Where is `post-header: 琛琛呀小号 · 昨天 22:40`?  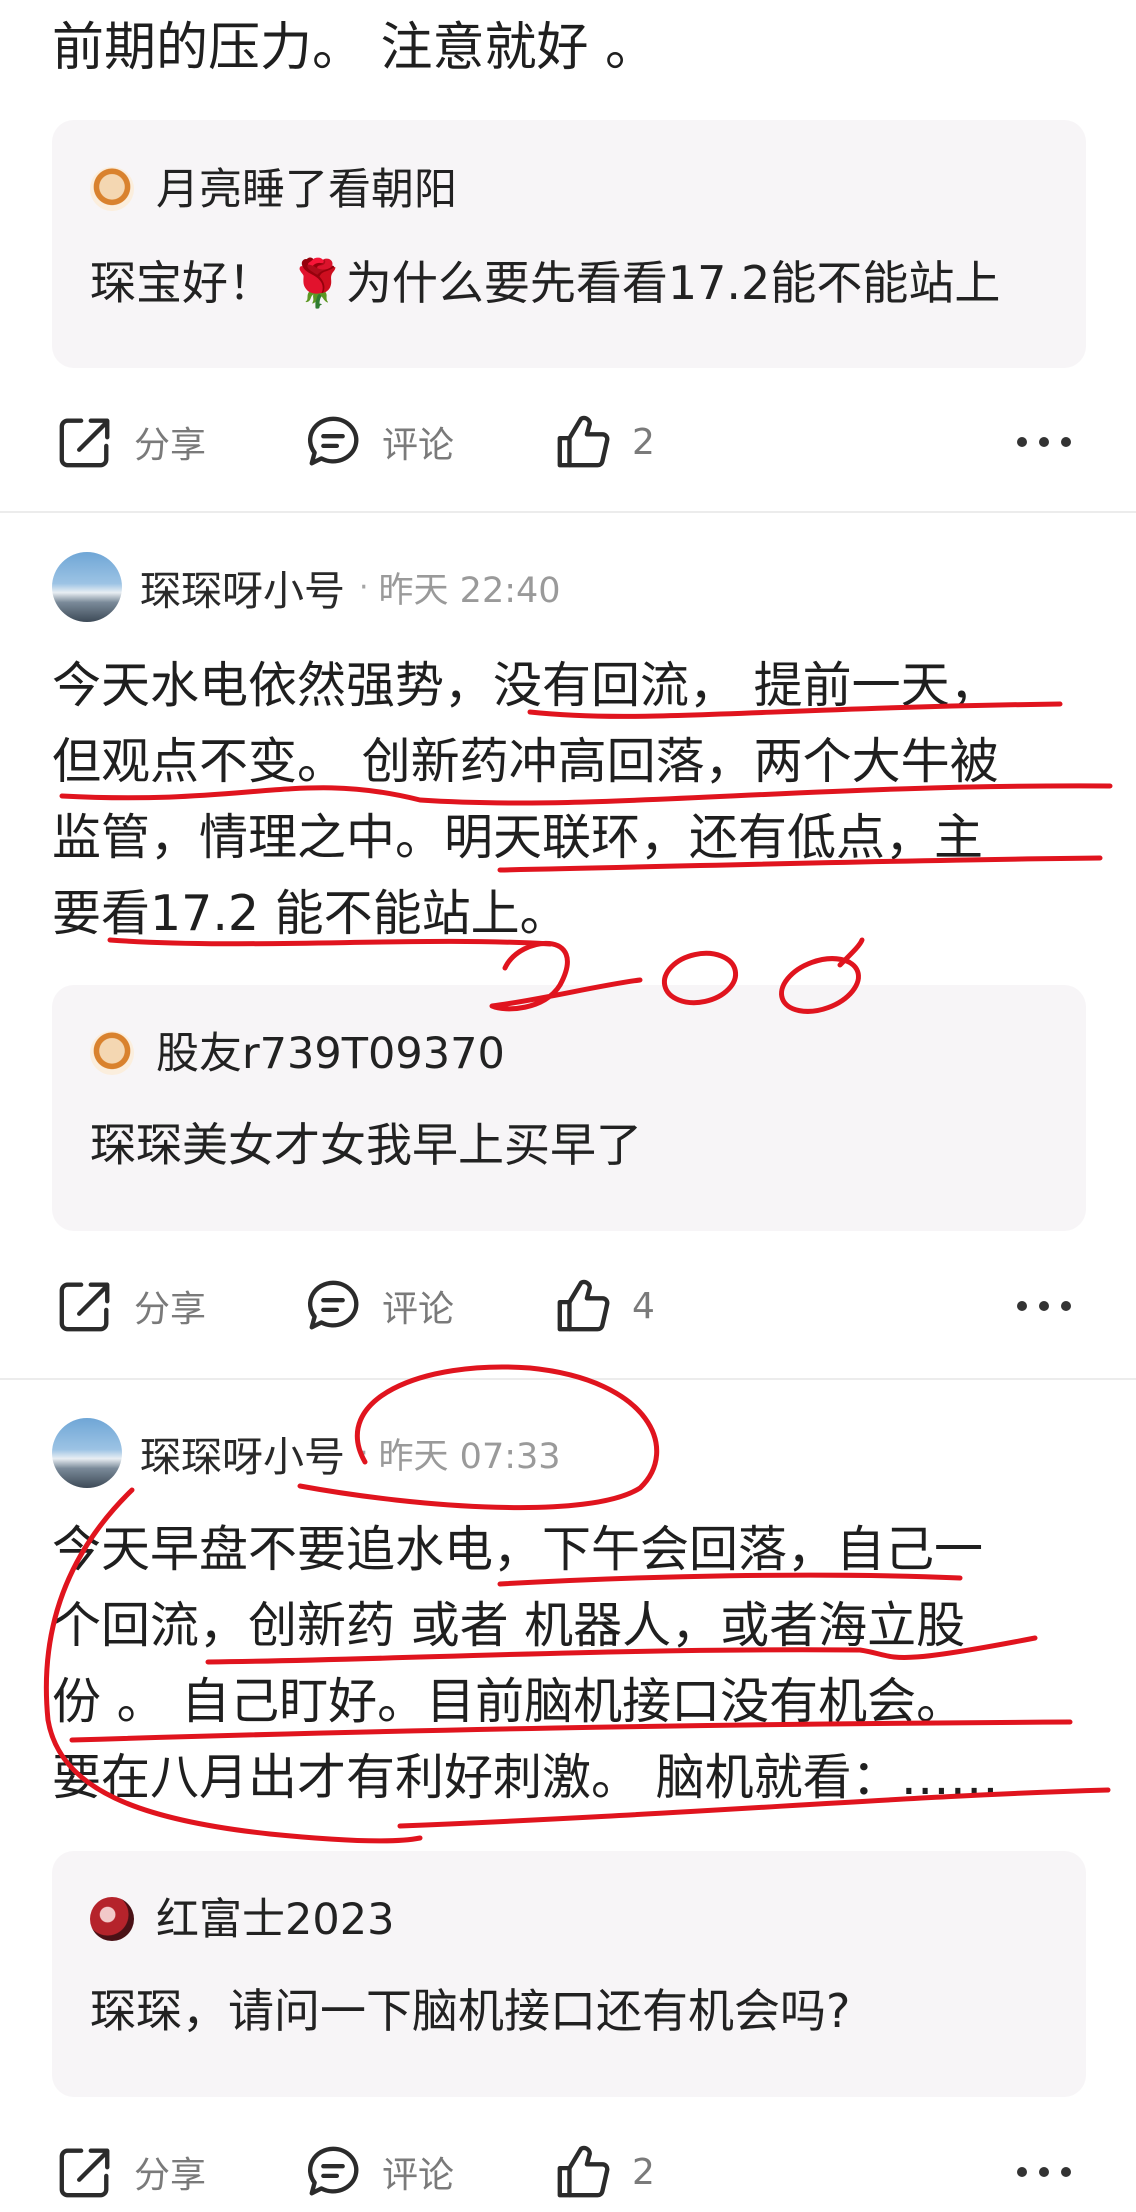
post-header: 琛琛呀小号 · 昨天 22:40 is located at coordinates (306, 587).